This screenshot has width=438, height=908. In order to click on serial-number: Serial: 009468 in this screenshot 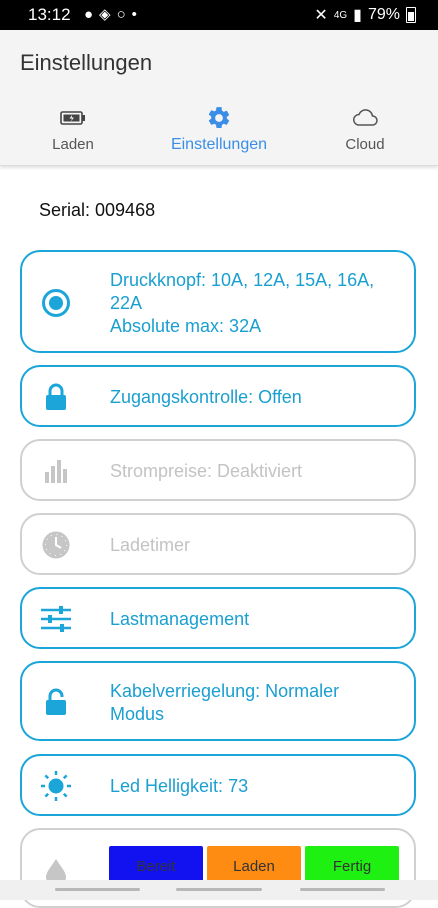, I will do `click(97, 210)`.